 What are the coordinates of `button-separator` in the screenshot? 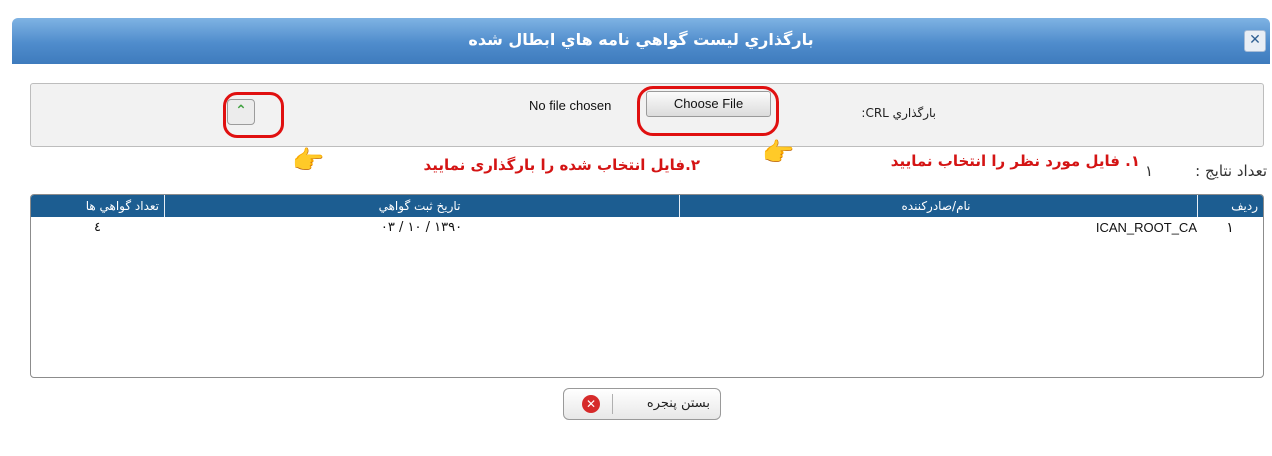 It's located at (612, 404).